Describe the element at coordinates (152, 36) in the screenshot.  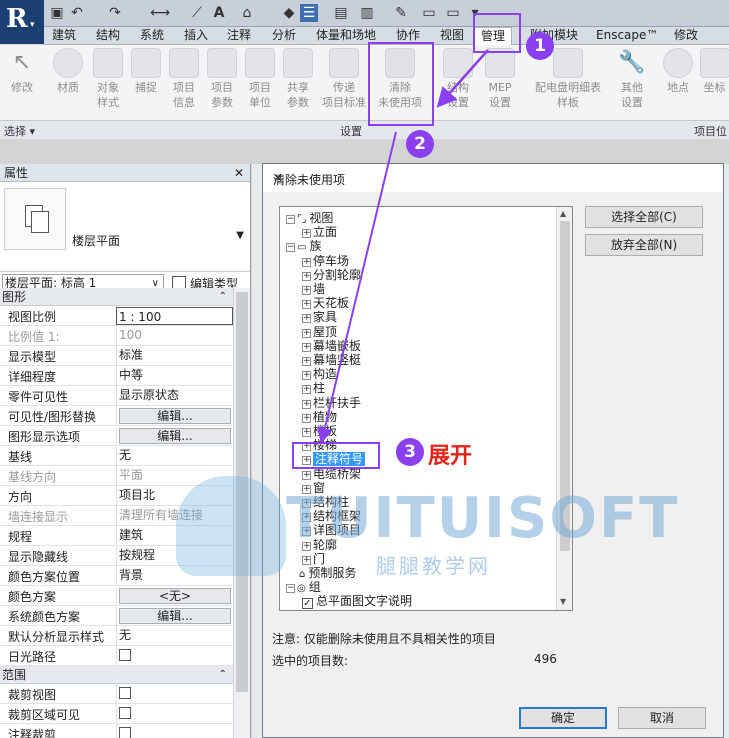
I see `tab-systems: 系统` at that location.